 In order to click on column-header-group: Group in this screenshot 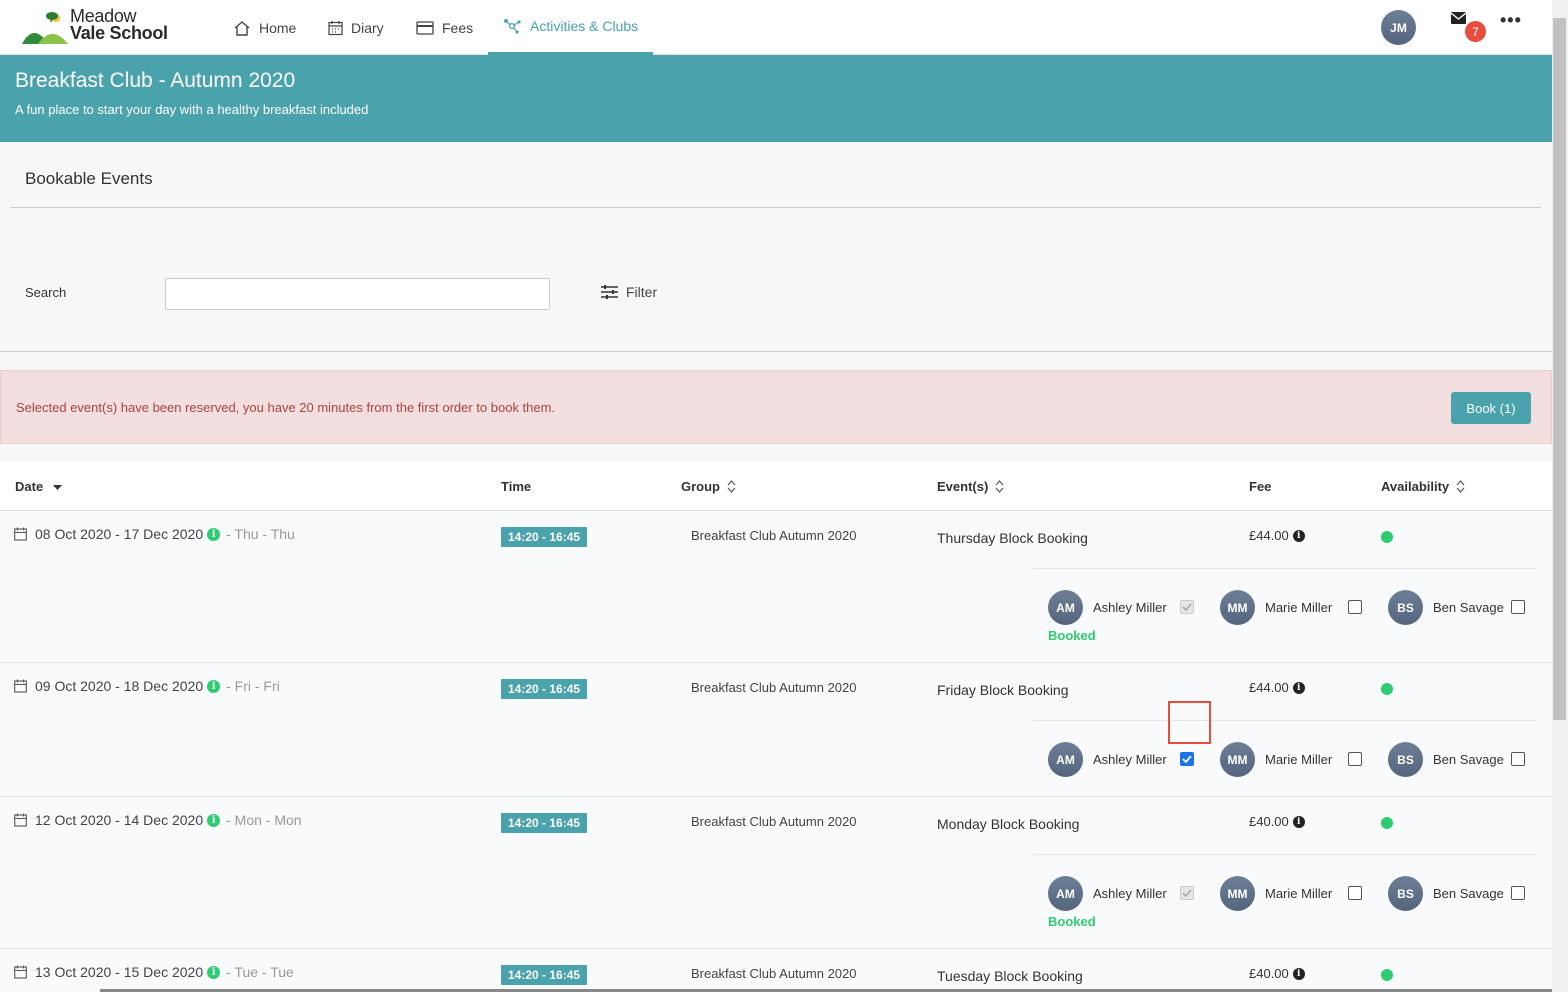, I will do `click(708, 486)`.